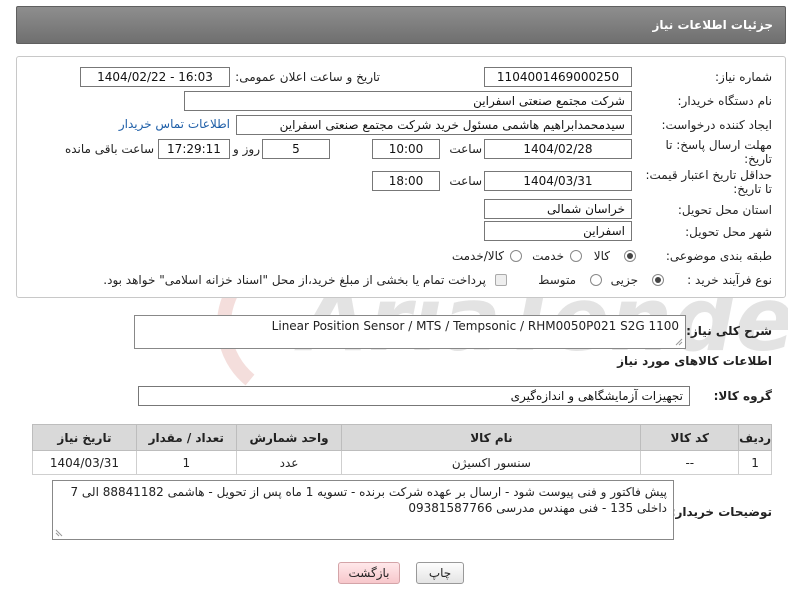 This screenshot has height=598, width=788. What do you see at coordinates (690, 462) in the screenshot?
I see `cell-code: --` at bounding box center [690, 462].